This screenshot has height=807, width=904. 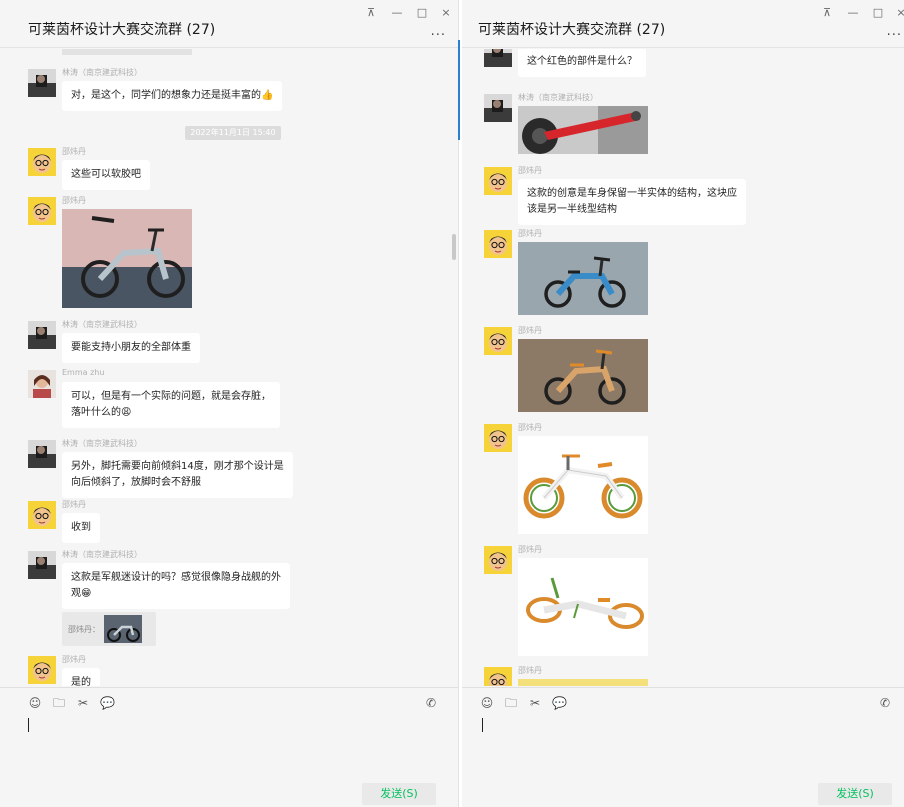 What do you see at coordinates (632, 193) in the screenshot?
I see `message-line: 这款的创意是车身保留一半实体的结构，这块应` at bounding box center [632, 193].